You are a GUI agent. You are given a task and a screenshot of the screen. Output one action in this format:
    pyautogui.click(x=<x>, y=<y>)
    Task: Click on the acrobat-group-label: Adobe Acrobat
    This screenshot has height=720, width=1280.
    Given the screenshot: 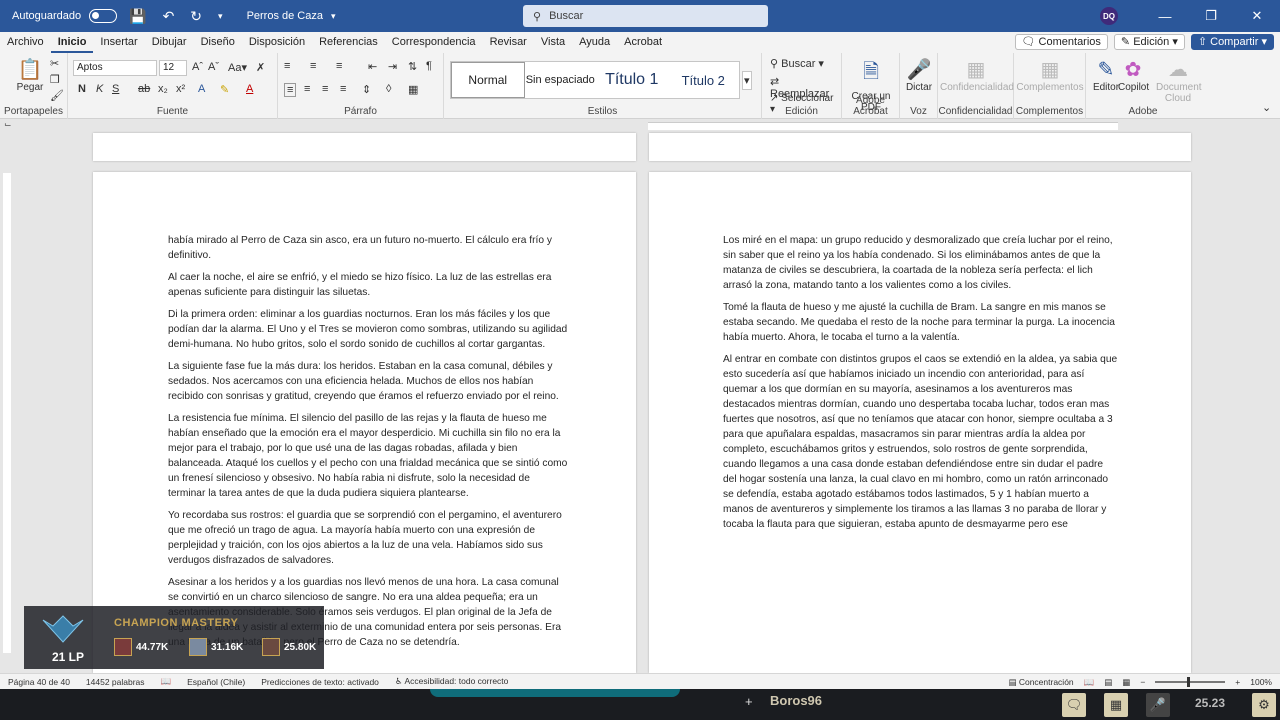 What is the action you would take?
    pyautogui.click(x=870, y=106)
    